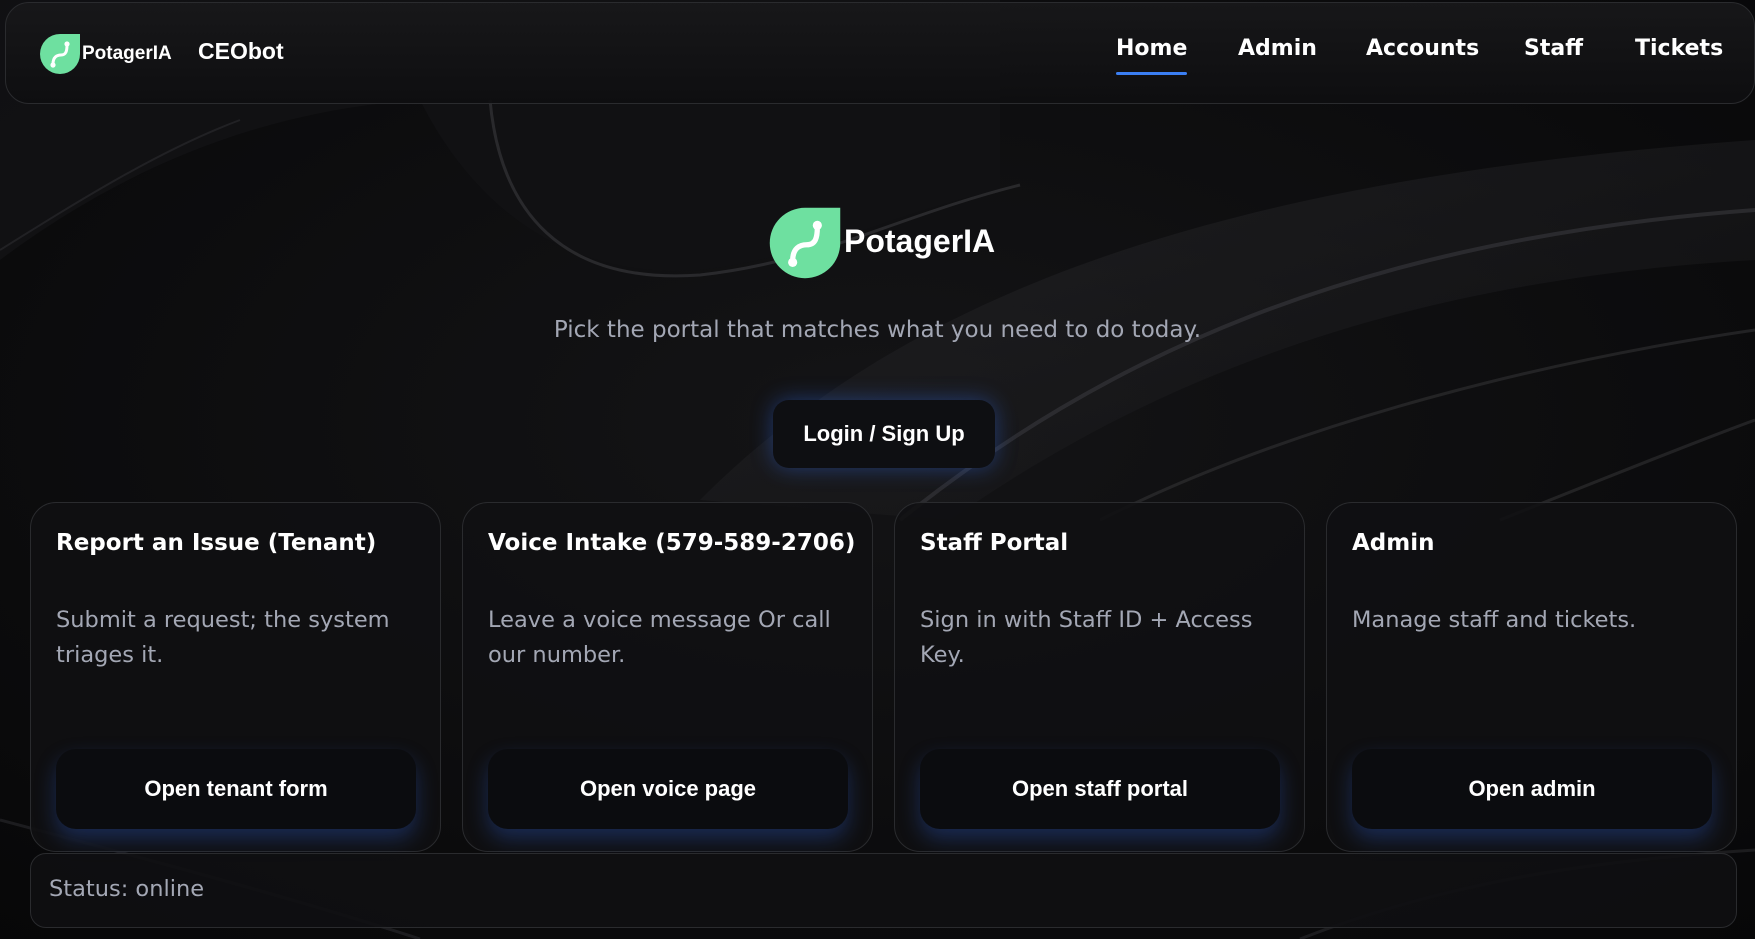 The width and height of the screenshot is (1755, 939). I want to click on open-staff-portal-button: Open staff portal, so click(1100, 789).